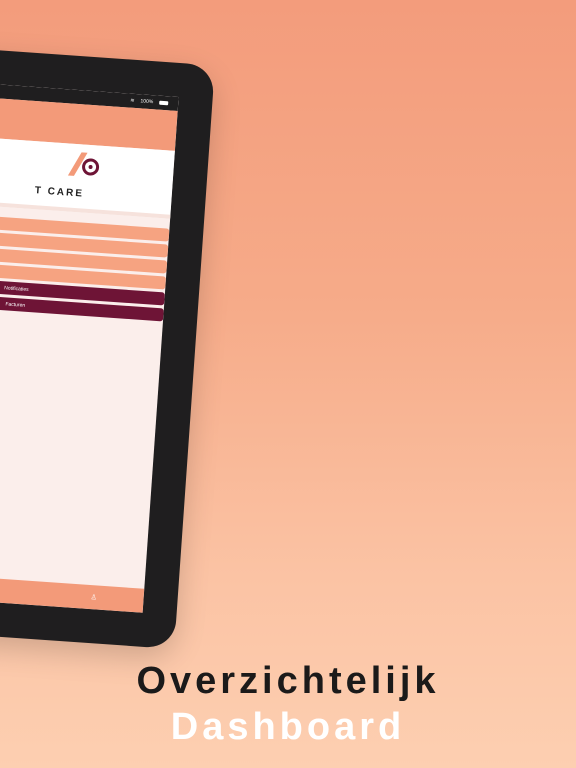  What do you see at coordinates (93, 597) in the screenshot?
I see `profile-tab-icon: ♙` at bounding box center [93, 597].